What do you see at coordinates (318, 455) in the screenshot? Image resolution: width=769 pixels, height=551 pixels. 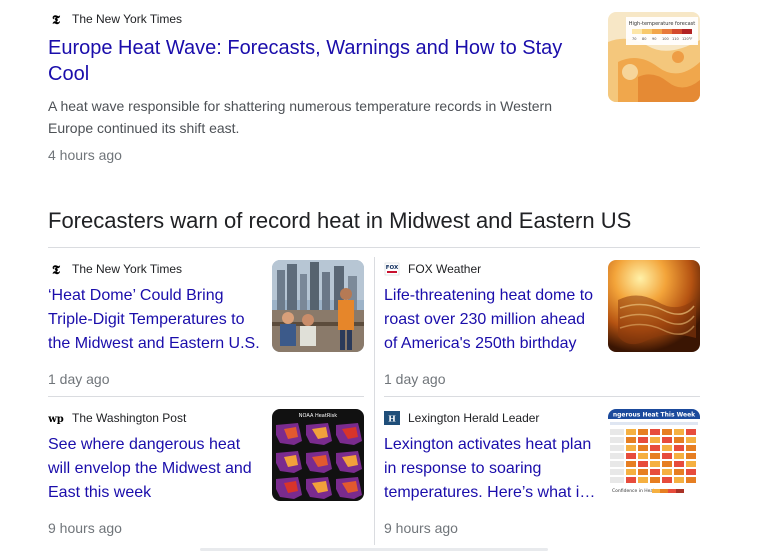 I see `card-thumbnail: NOAA HeatRisk` at bounding box center [318, 455].